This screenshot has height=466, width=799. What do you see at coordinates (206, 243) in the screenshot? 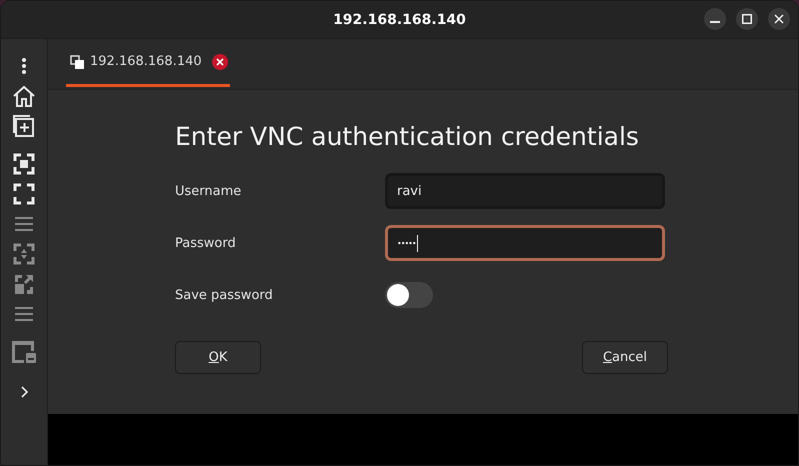
I see `field-label: Password` at bounding box center [206, 243].